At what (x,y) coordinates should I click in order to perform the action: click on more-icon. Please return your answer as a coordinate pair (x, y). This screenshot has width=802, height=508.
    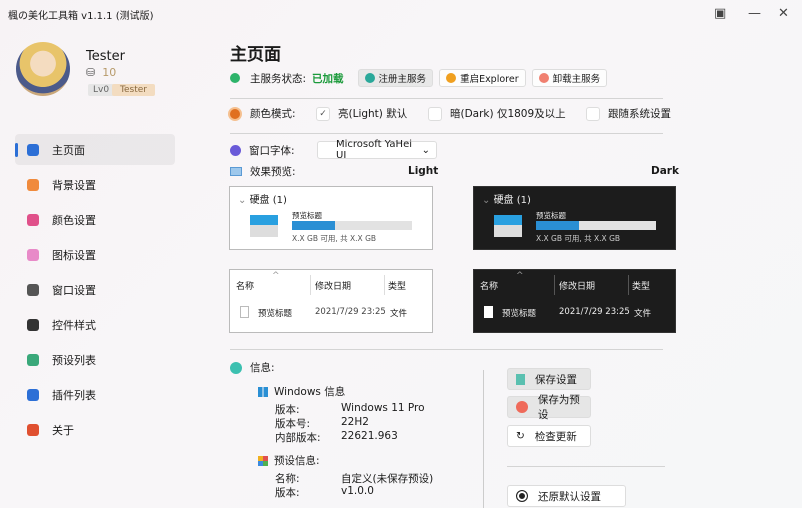
    Looking at the image, I should click on (236, 367).